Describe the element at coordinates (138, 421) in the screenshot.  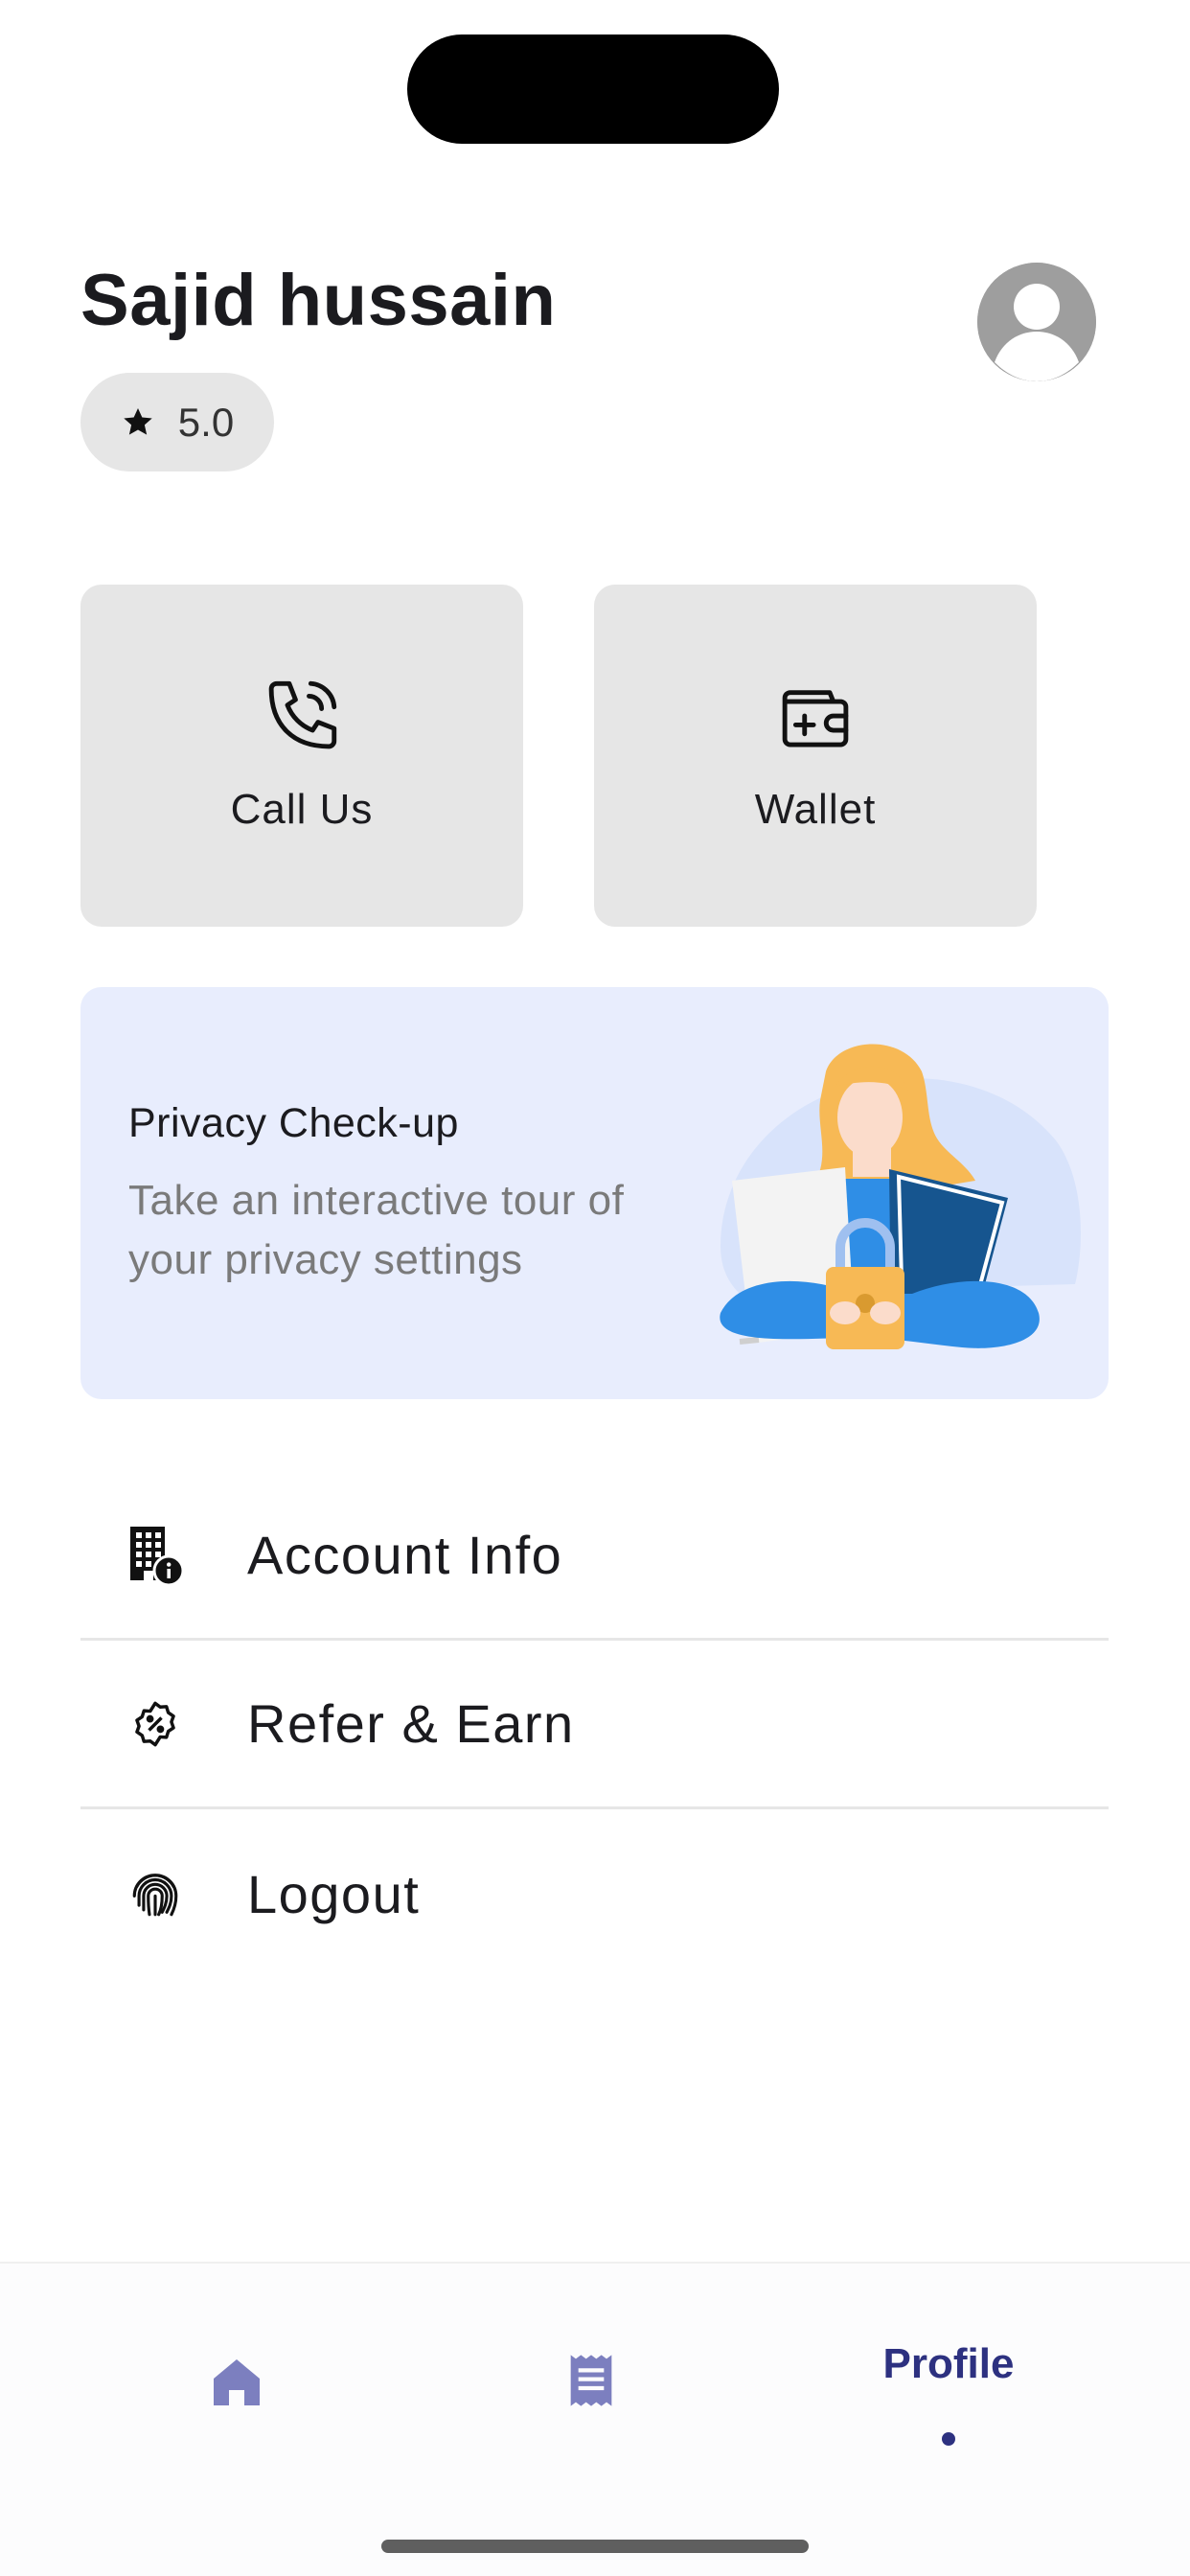
I see `star-icon` at that location.